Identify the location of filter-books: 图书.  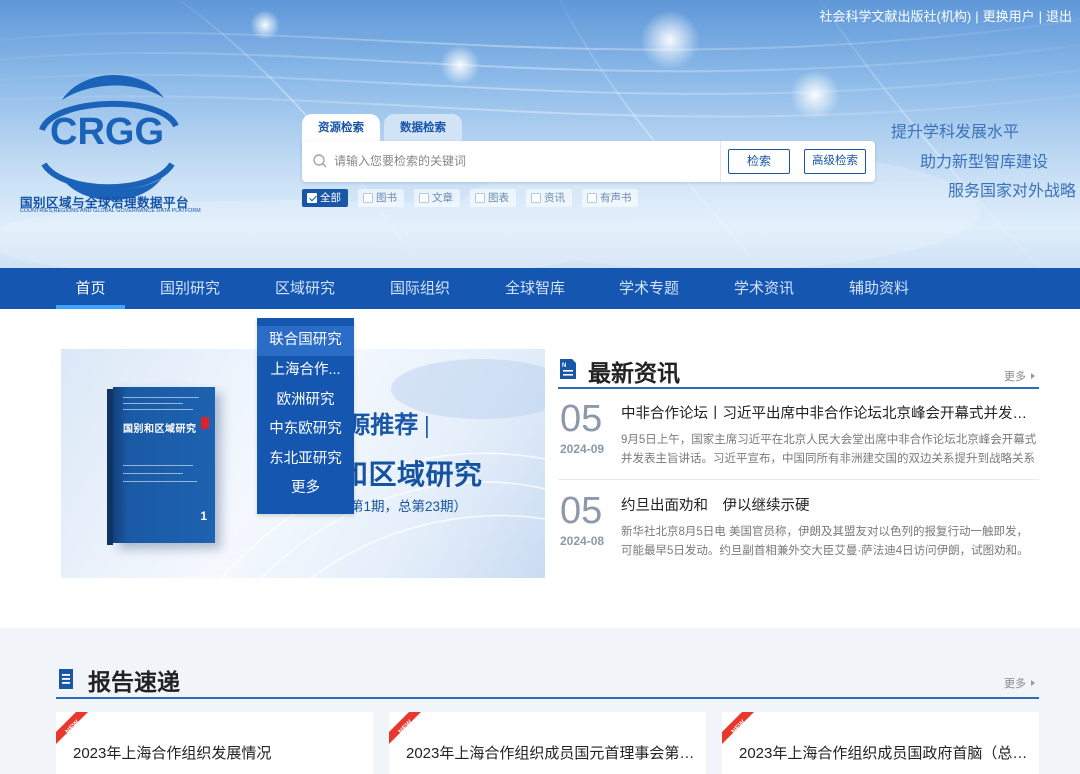
(381, 198).